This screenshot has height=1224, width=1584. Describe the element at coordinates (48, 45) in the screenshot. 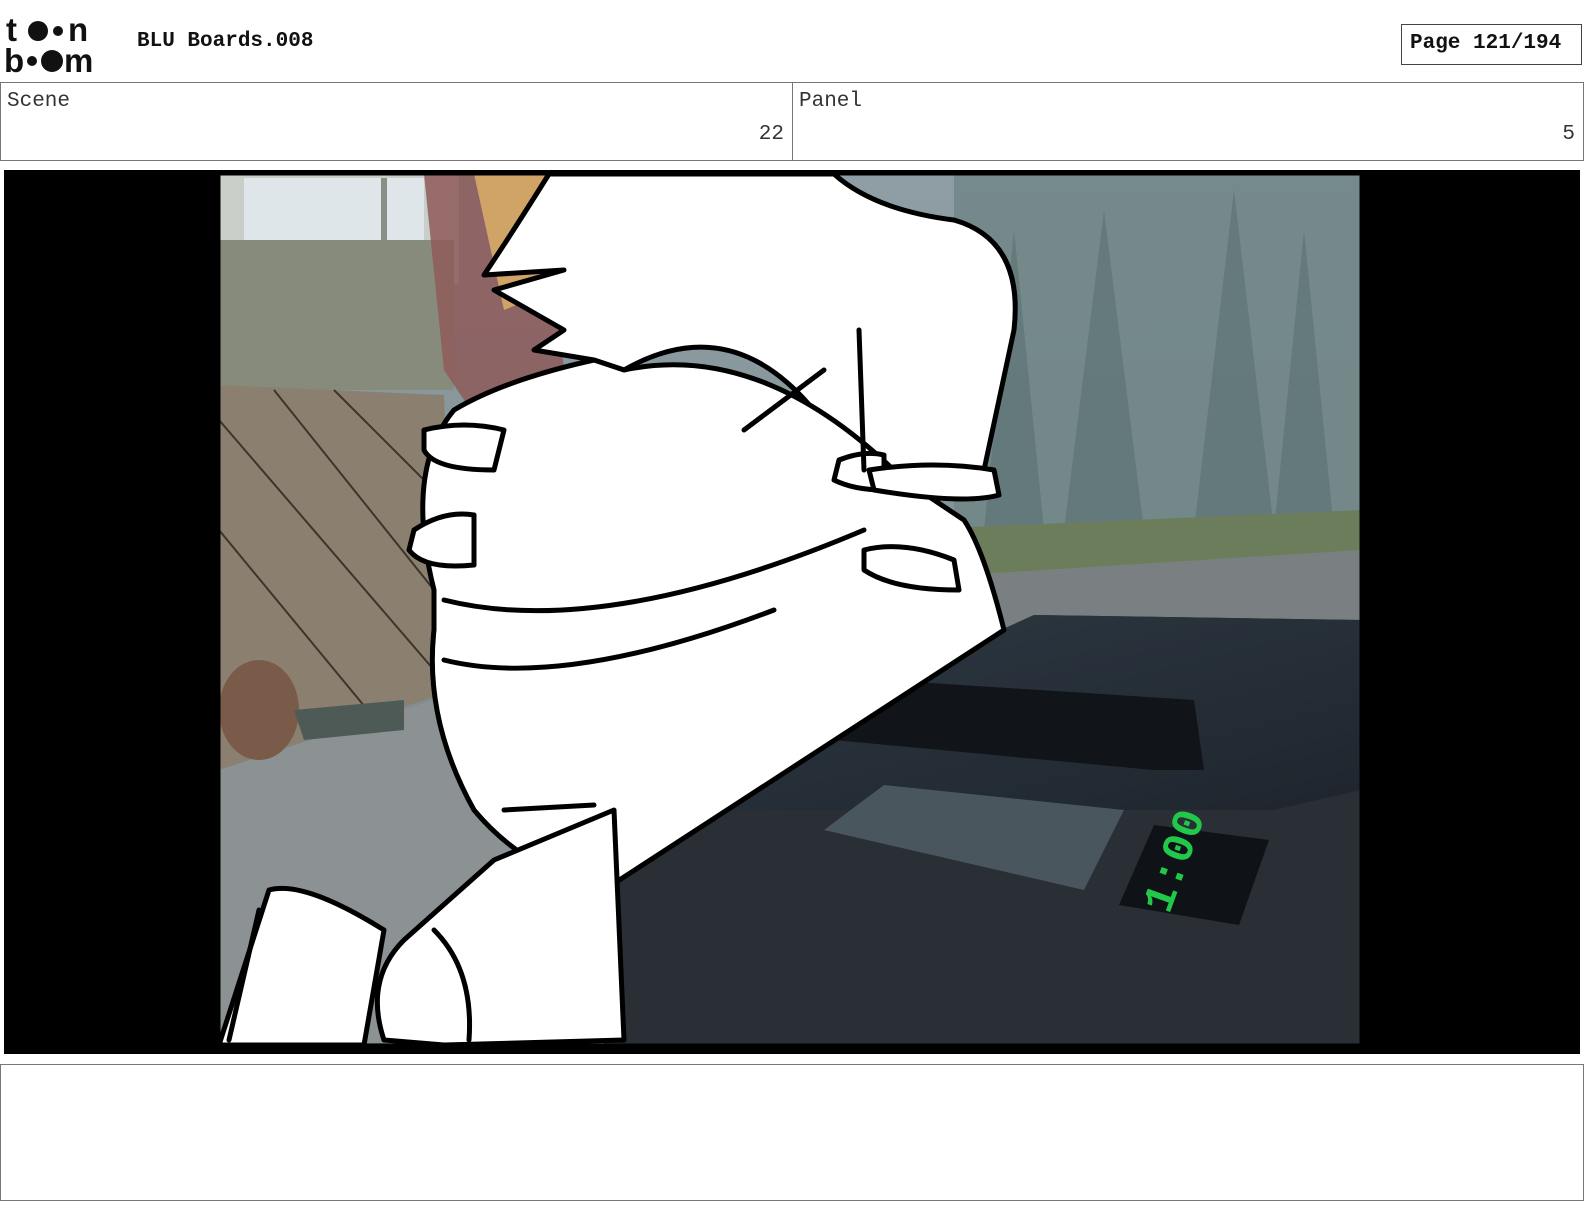

I see `toon-boom-logo: t n b m` at that location.